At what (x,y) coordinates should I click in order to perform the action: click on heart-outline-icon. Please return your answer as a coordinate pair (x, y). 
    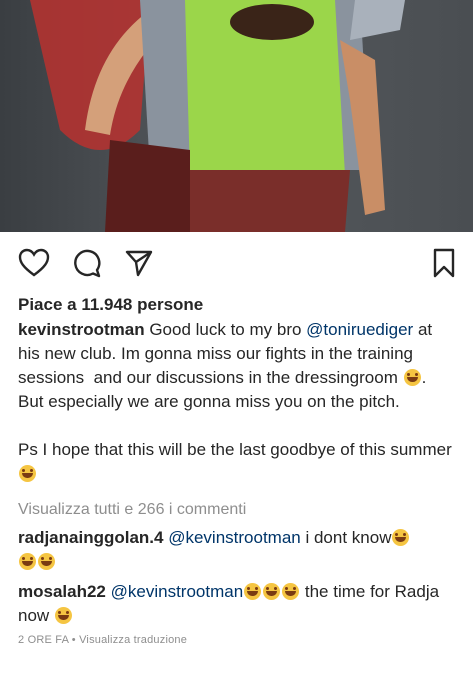
    Looking at the image, I should click on (34, 265).